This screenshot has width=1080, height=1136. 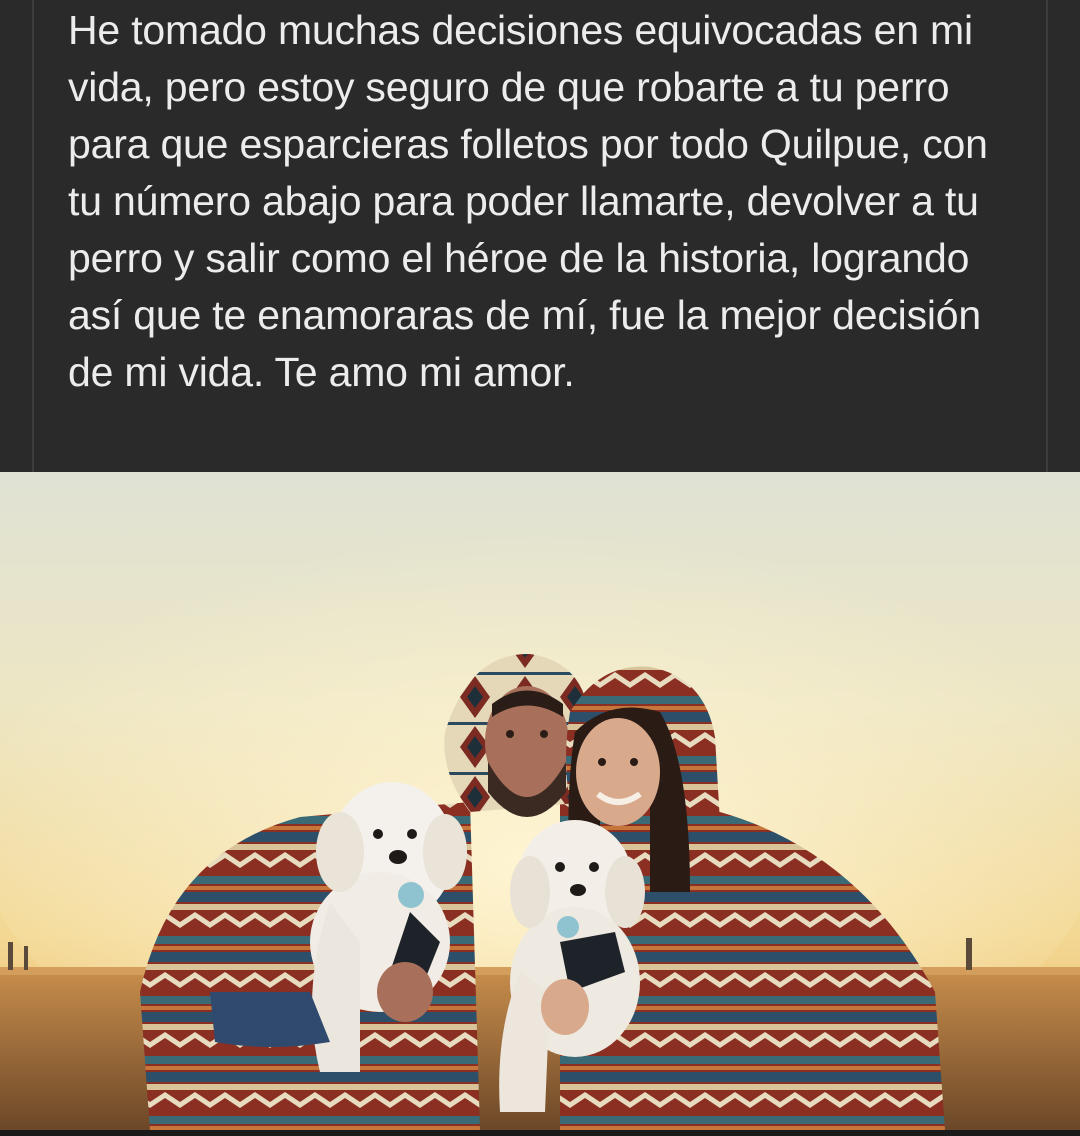 I want to click on left-divider, so click(x=33, y=236).